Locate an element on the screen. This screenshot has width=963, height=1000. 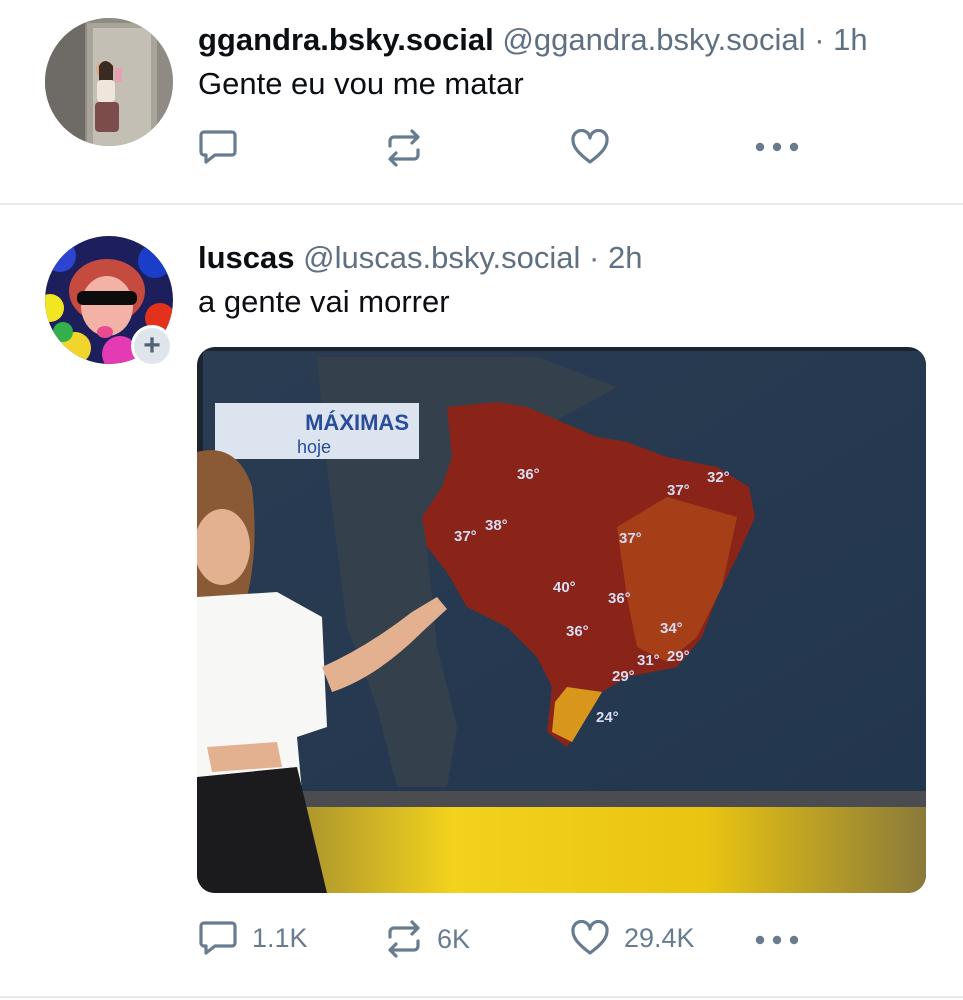
temp-label: 32° is located at coordinates (718, 477).